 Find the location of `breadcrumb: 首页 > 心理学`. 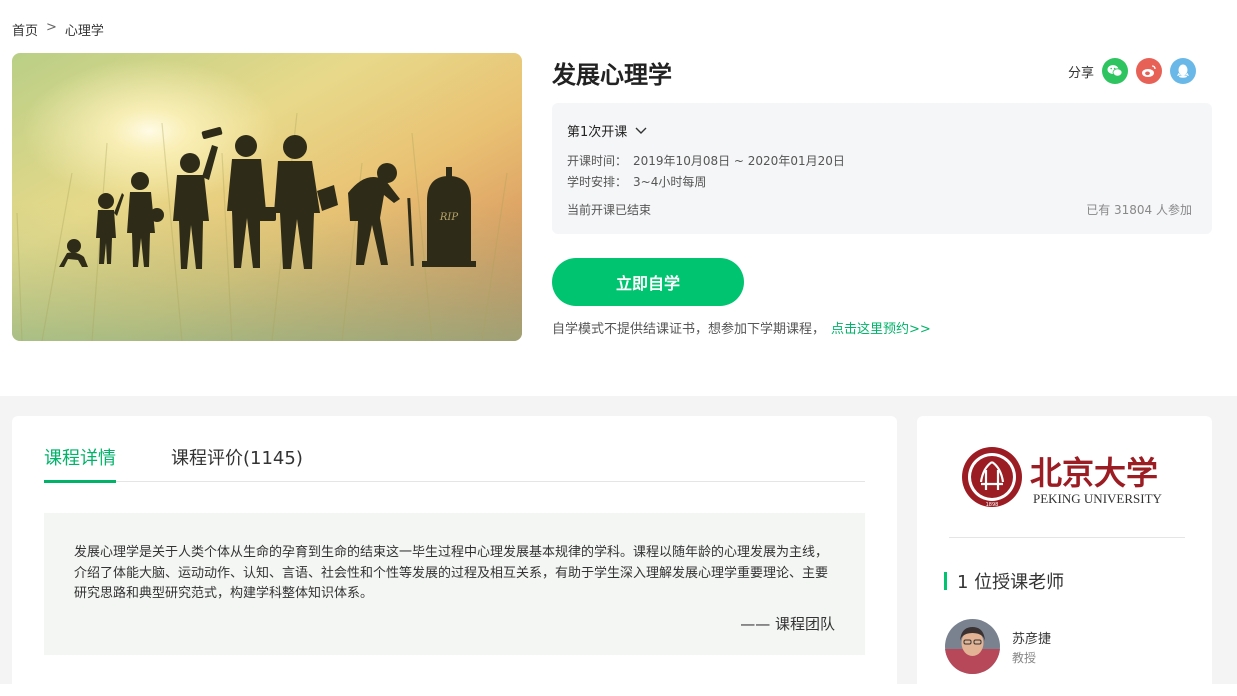

breadcrumb: 首页 > 心理学 is located at coordinates (58, 29).